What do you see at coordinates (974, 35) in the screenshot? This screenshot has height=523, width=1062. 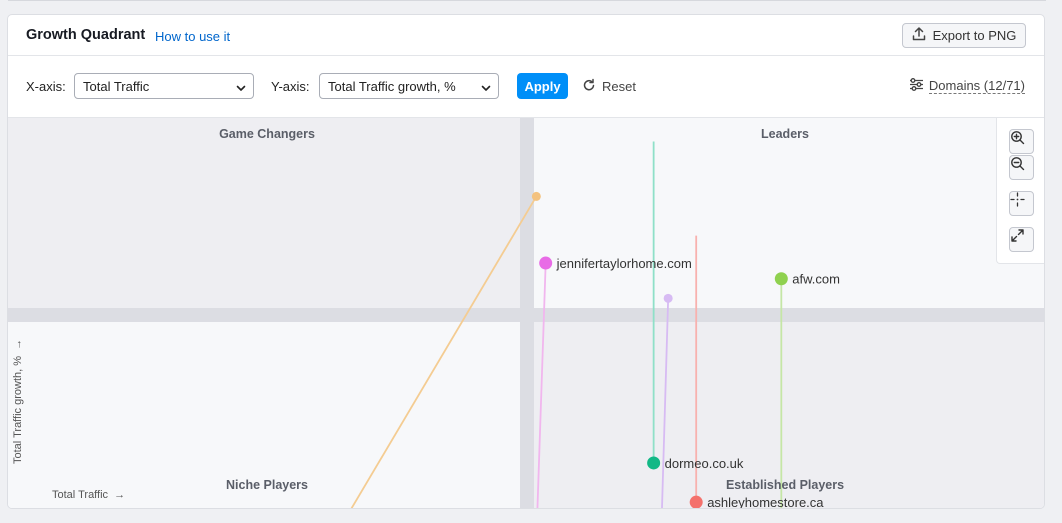 I see `export-label: Export to PNG` at bounding box center [974, 35].